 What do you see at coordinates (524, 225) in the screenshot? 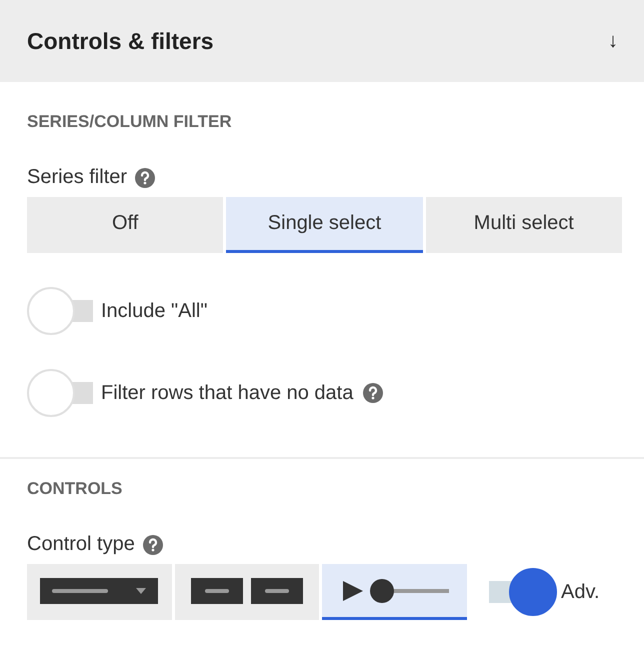
I see `segment-option: Multi select` at bounding box center [524, 225].